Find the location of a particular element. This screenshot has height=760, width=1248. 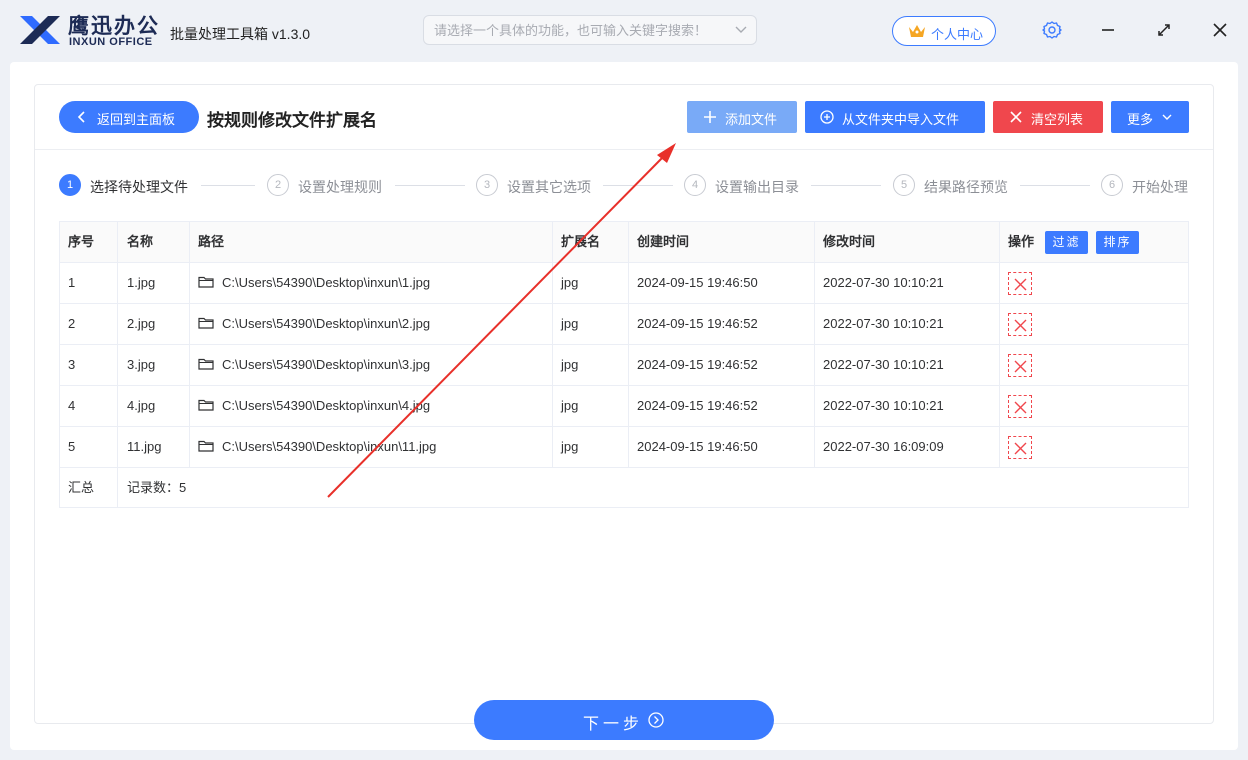

row-path: C:\Users\54390\Desktop\inxun\2.jpg is located at coordinates (326, 323).